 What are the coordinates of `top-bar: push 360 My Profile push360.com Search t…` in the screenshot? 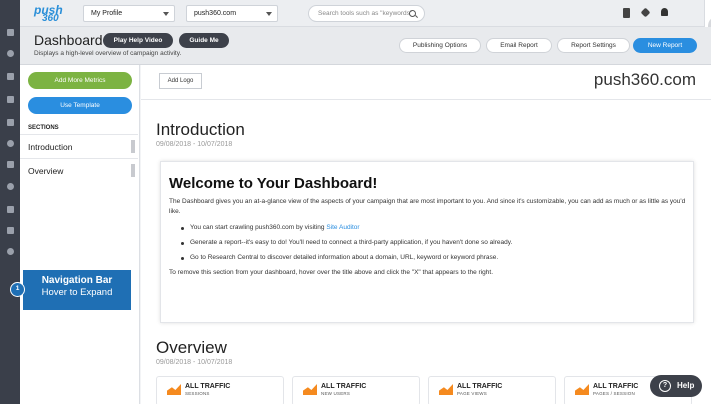 It's located at (365, 13).